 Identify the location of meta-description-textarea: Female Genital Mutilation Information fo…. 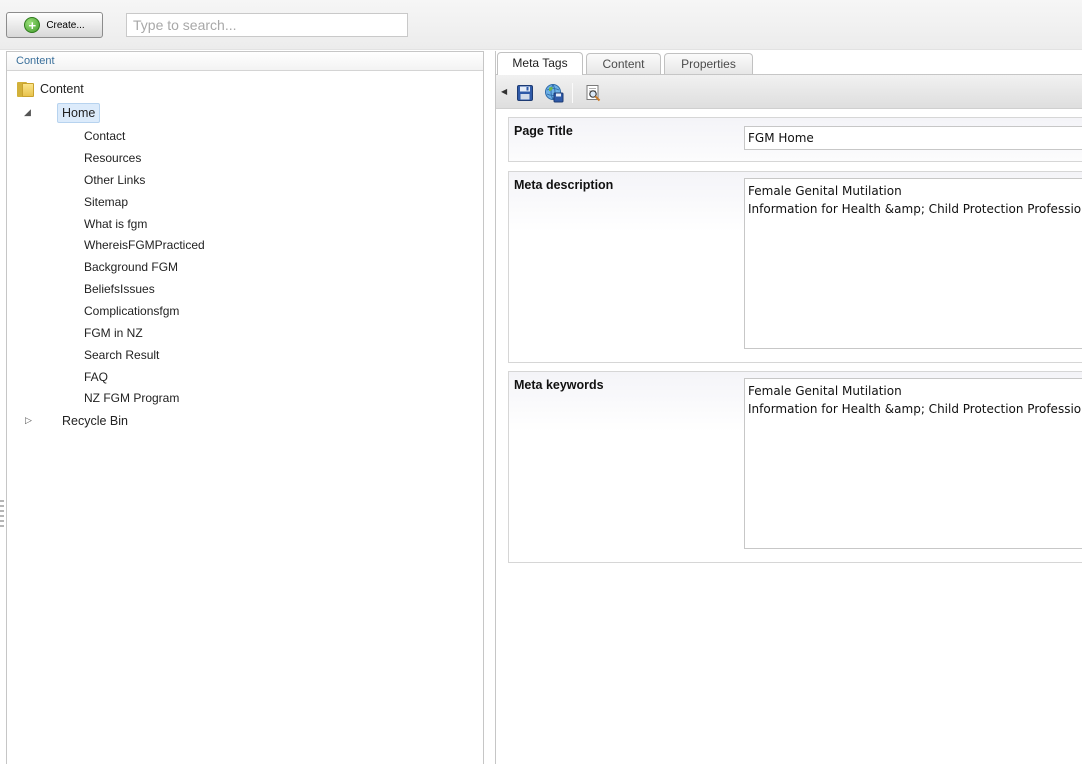
(913, 263).